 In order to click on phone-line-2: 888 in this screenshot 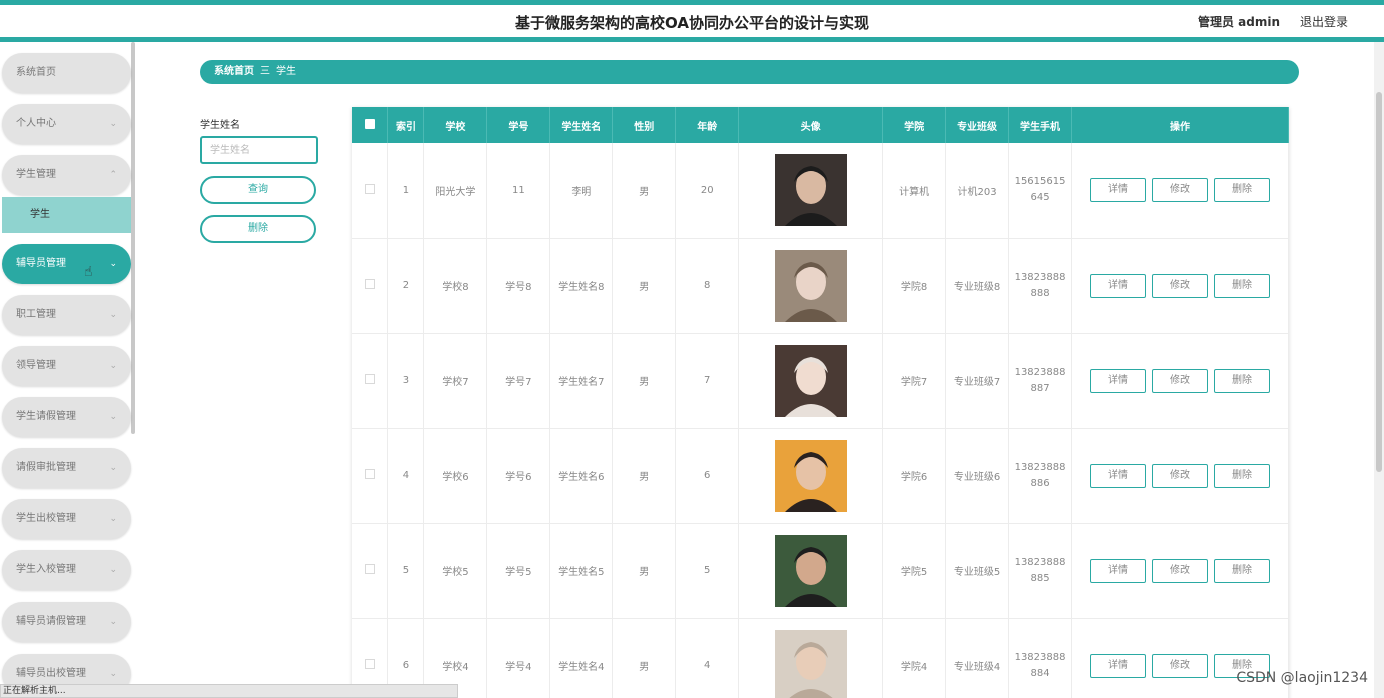, I will do `click(1040, 293)`.